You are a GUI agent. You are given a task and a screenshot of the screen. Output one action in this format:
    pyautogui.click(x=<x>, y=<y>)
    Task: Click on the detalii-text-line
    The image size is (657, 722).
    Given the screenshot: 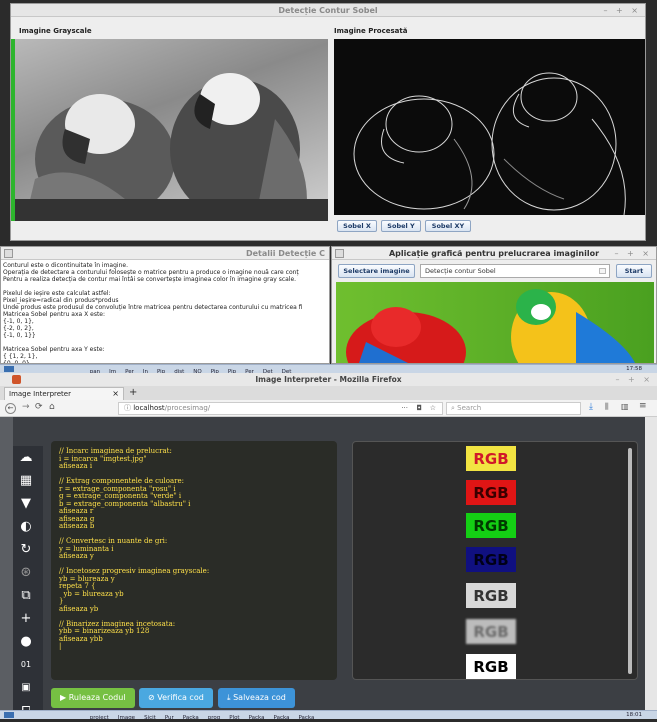 What is the action you would take?
    pyautogui.click(x=153, y=342)
    